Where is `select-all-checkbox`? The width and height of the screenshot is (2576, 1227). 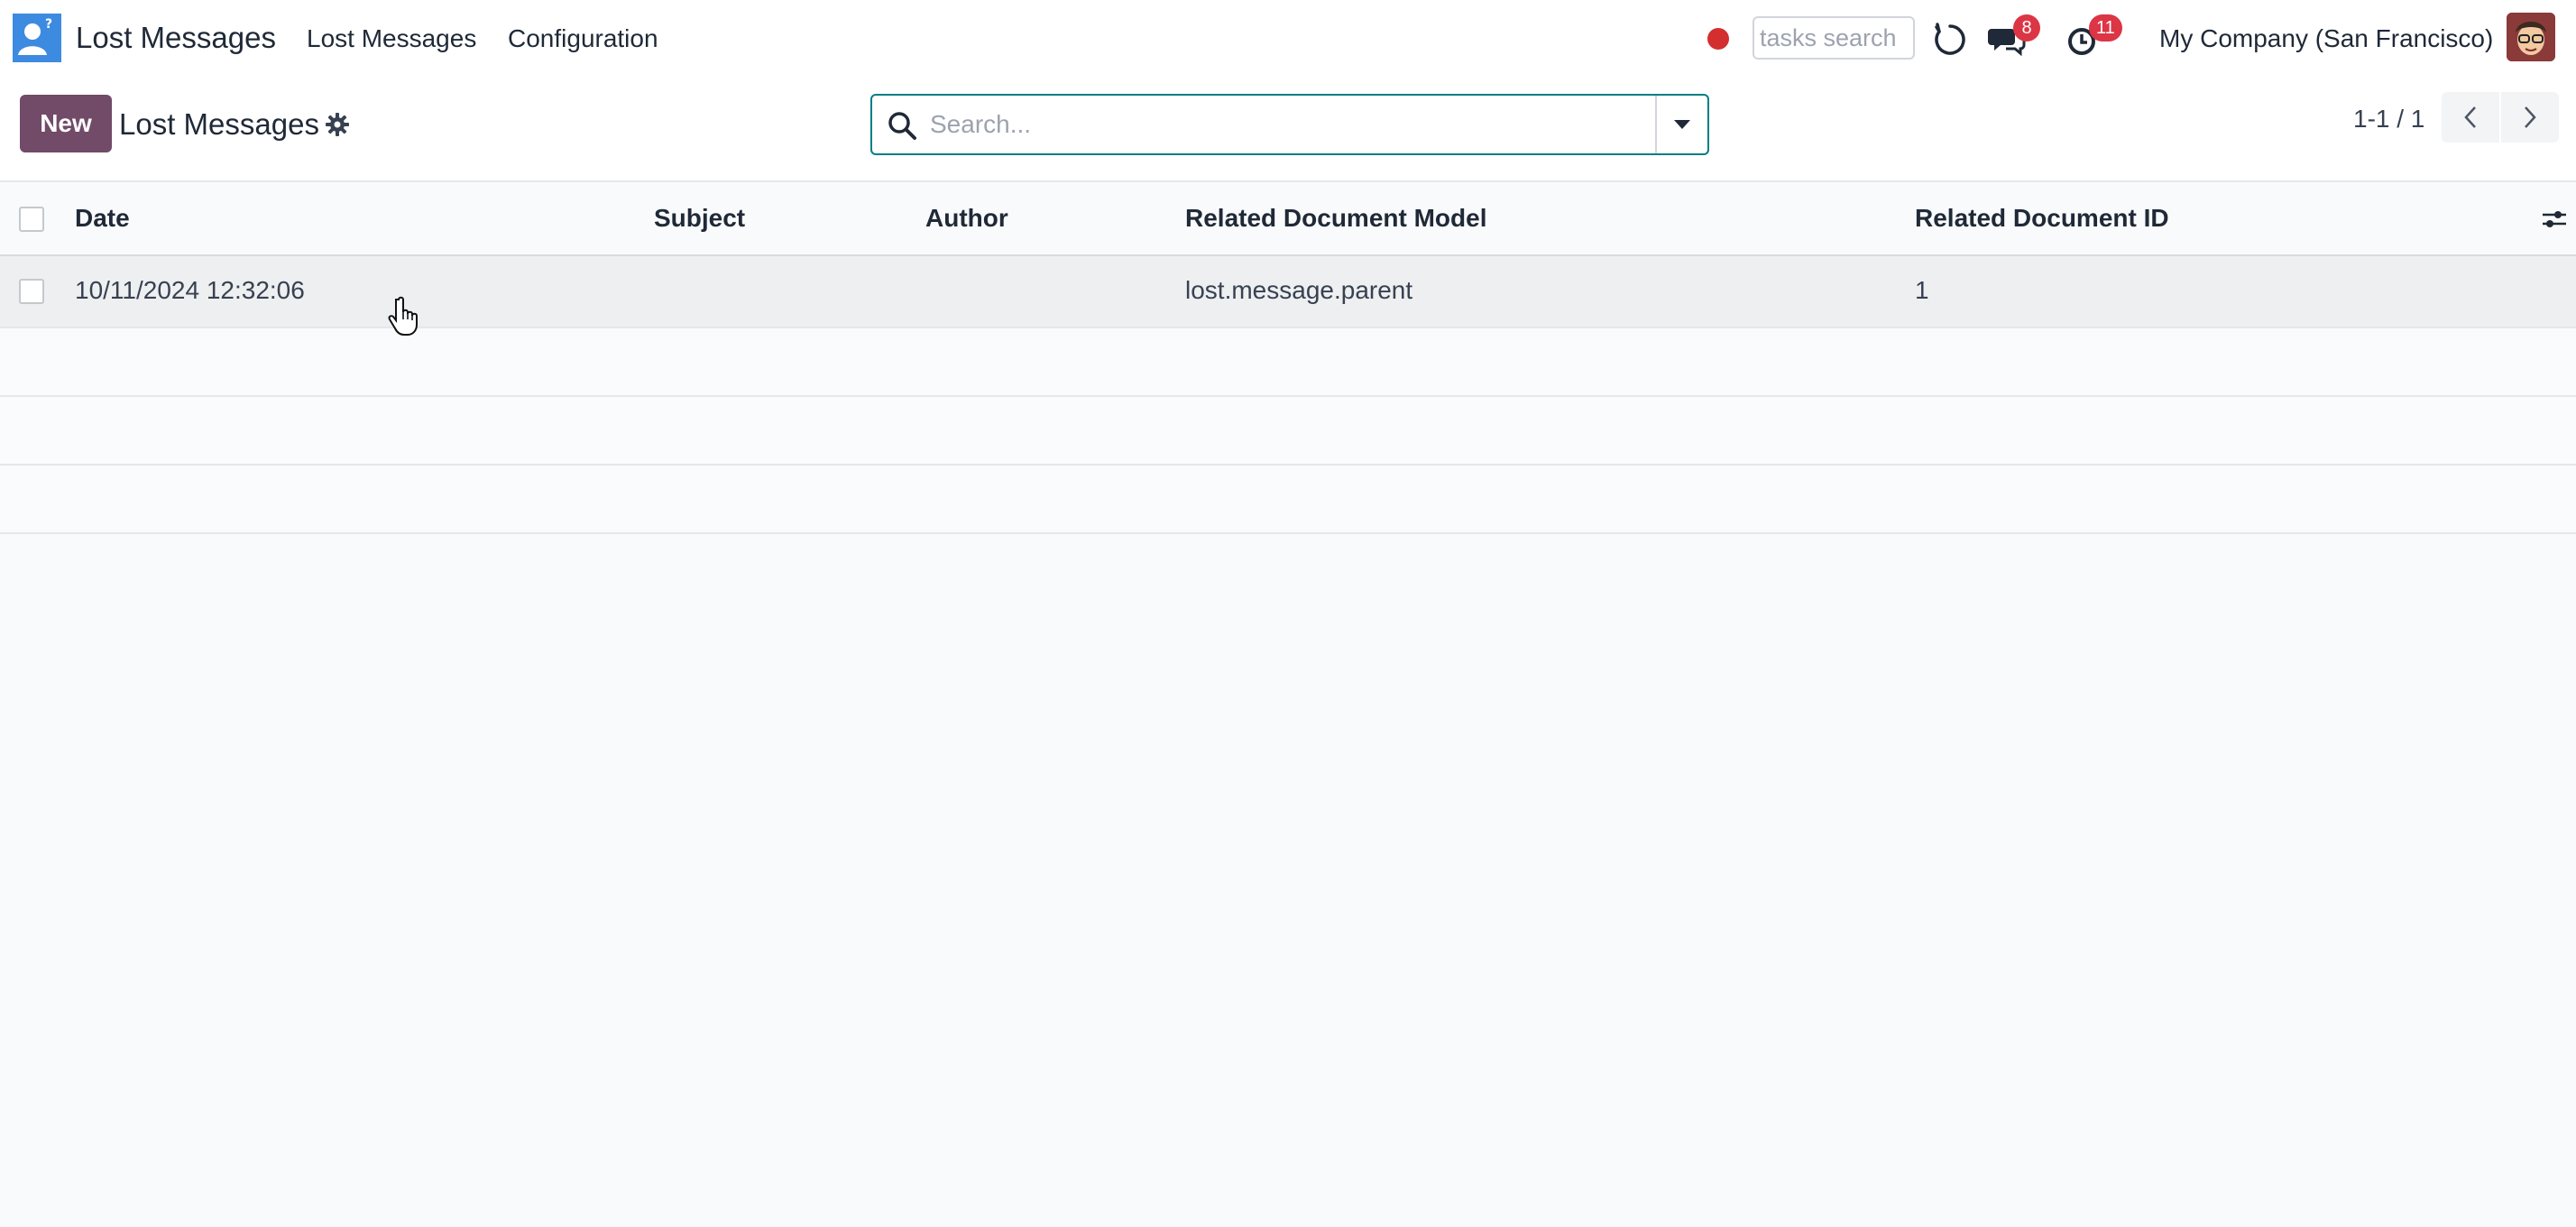
select-all-checkbox is located at coordinates (32, 219).